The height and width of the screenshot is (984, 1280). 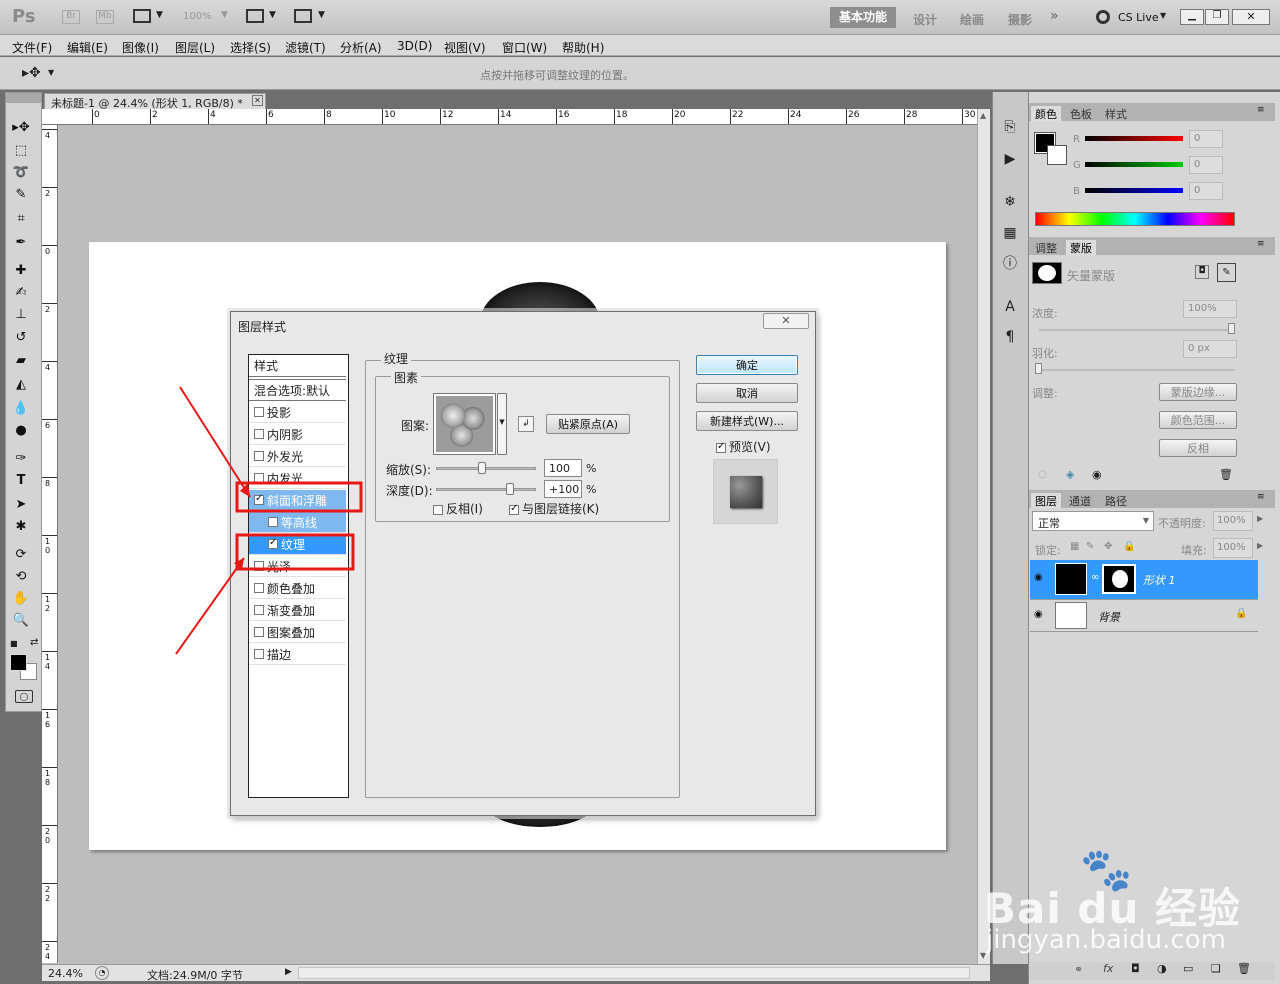 I want to click on workspace-design: 设计, so click(x=925, y=19).